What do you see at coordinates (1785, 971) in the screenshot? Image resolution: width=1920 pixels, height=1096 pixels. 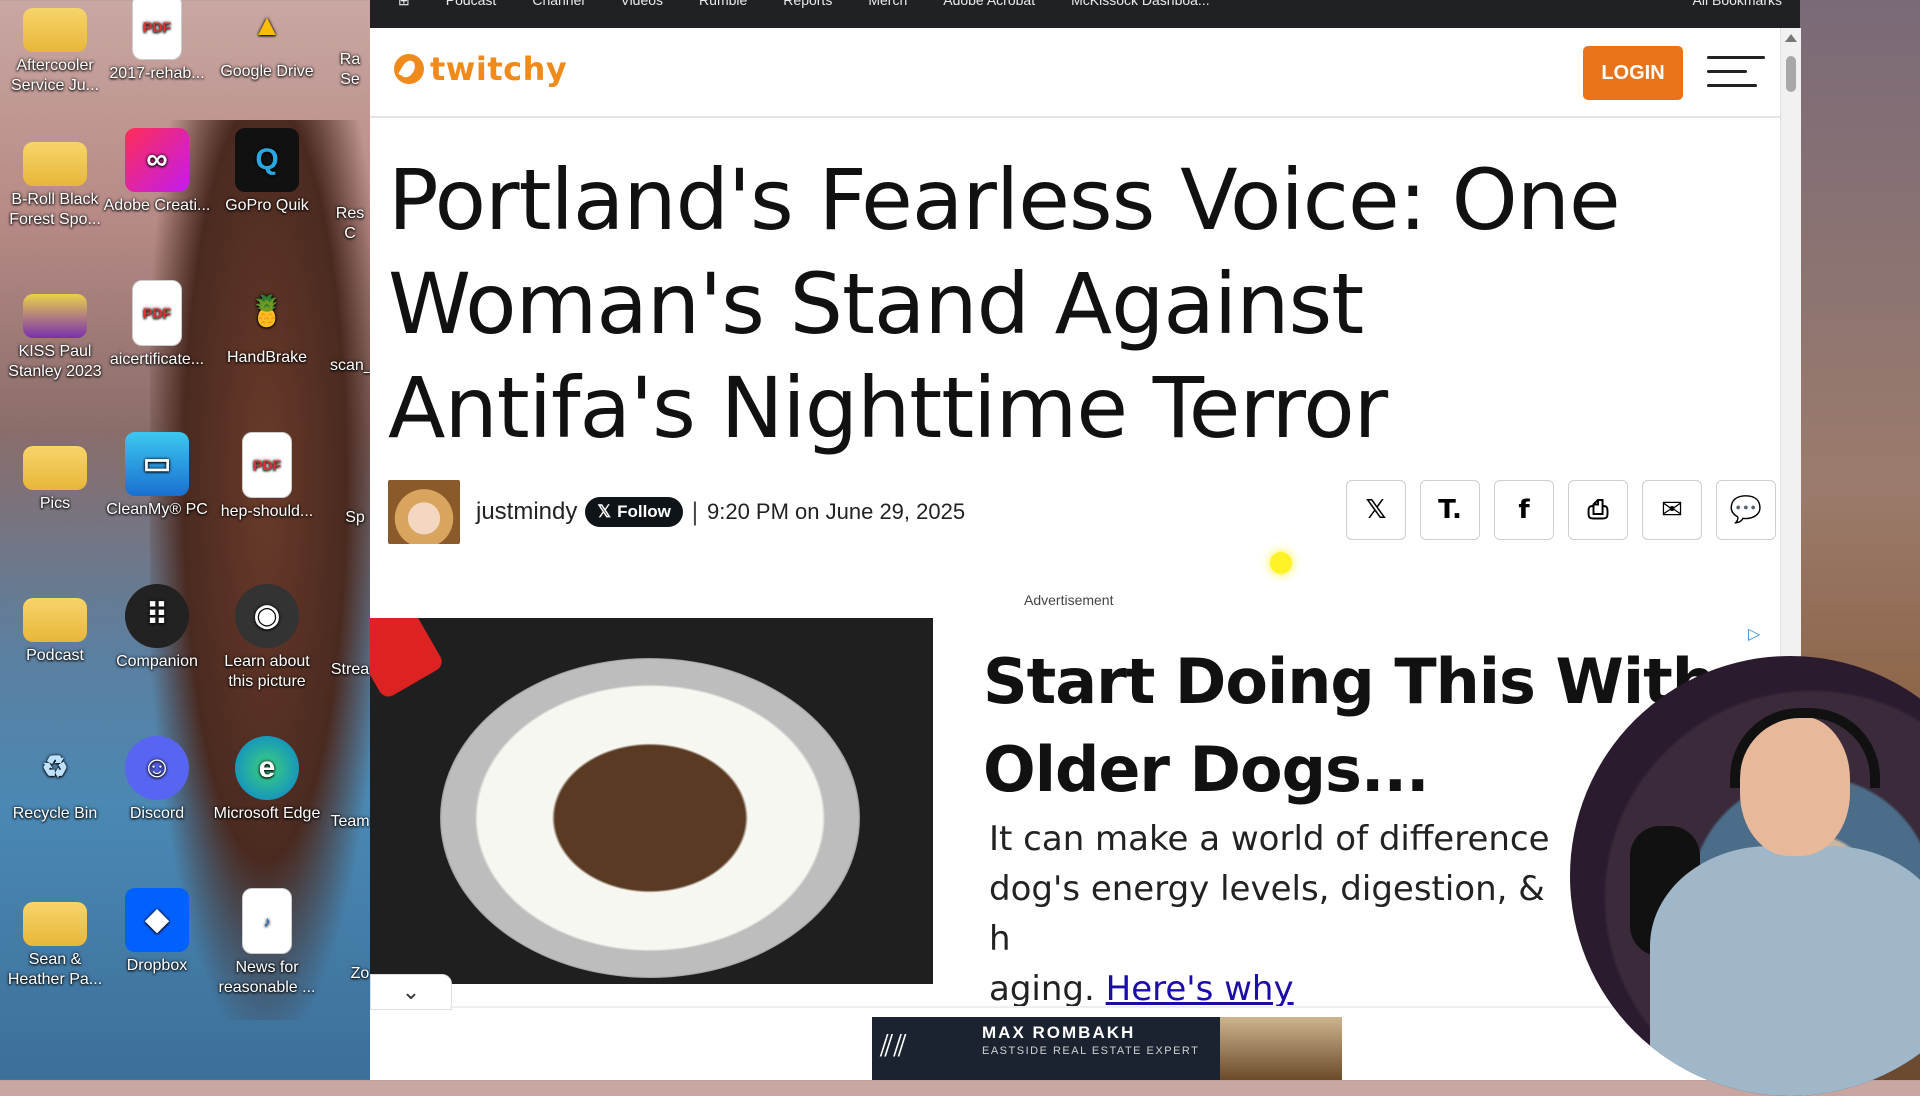 I see `presenter-shirt` at bounding box center [1785, 971].